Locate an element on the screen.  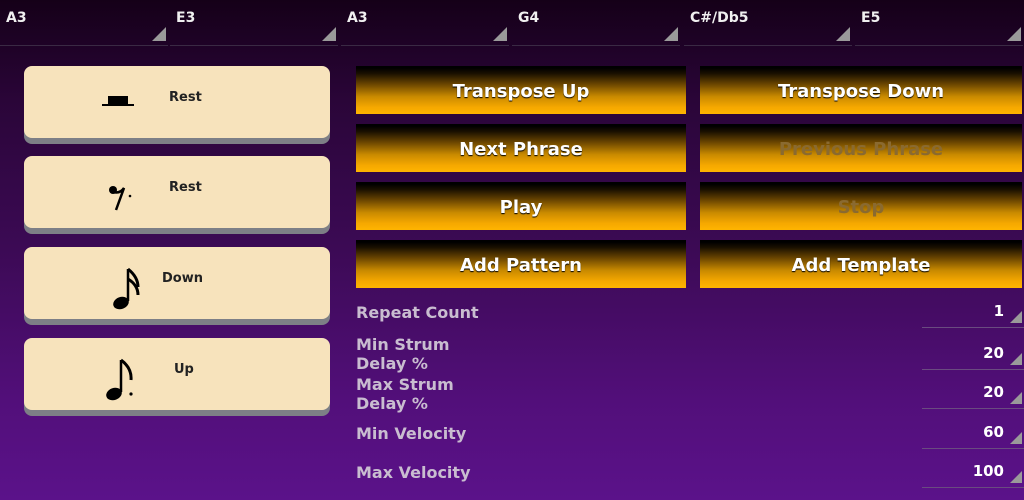
up-strum-button: Up is located at coordinates (177, 374).